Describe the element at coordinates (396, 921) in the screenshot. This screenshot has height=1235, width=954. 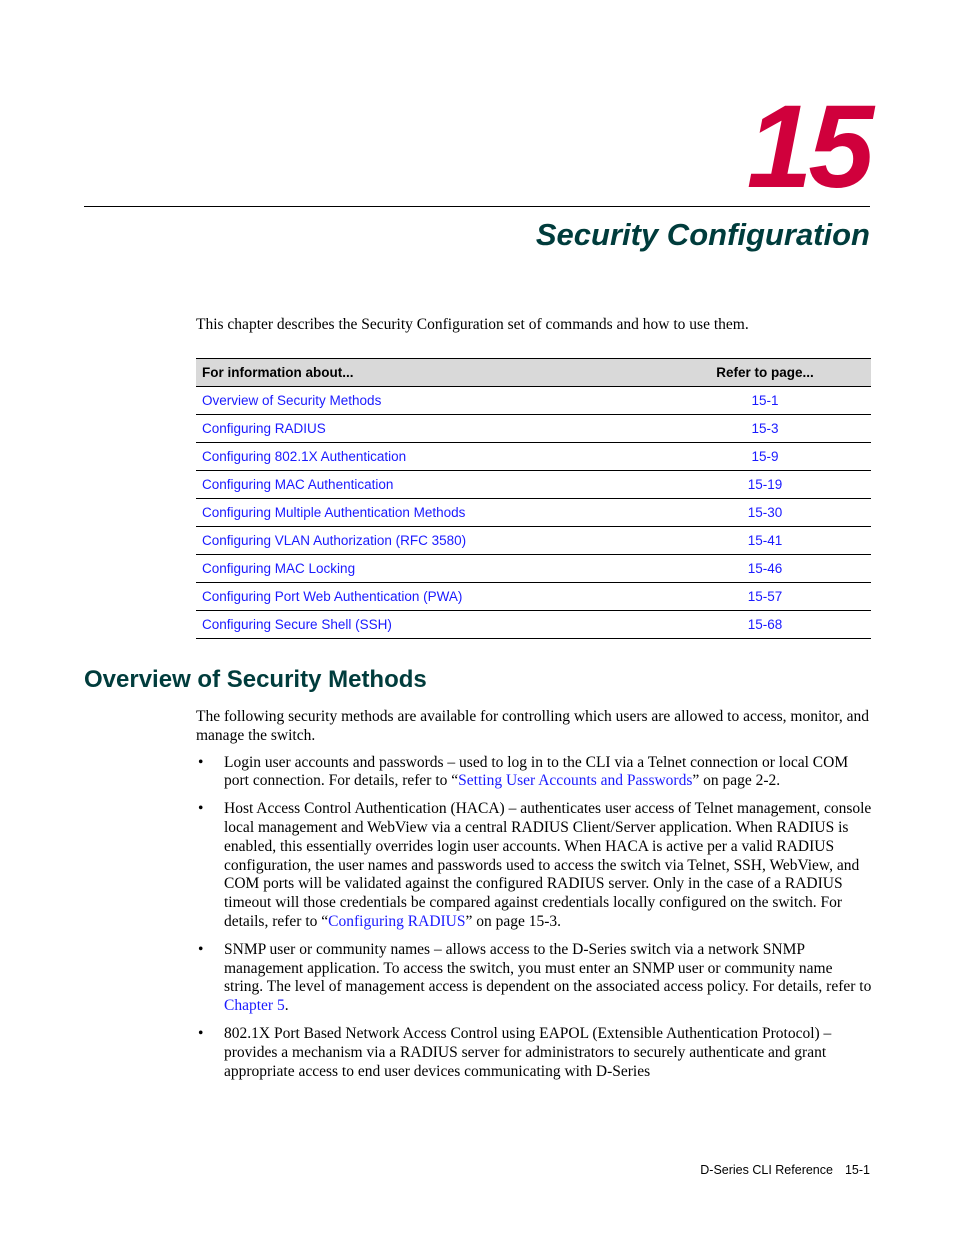
I see `cross-reference-link: Configuring RADIUS` at that location.